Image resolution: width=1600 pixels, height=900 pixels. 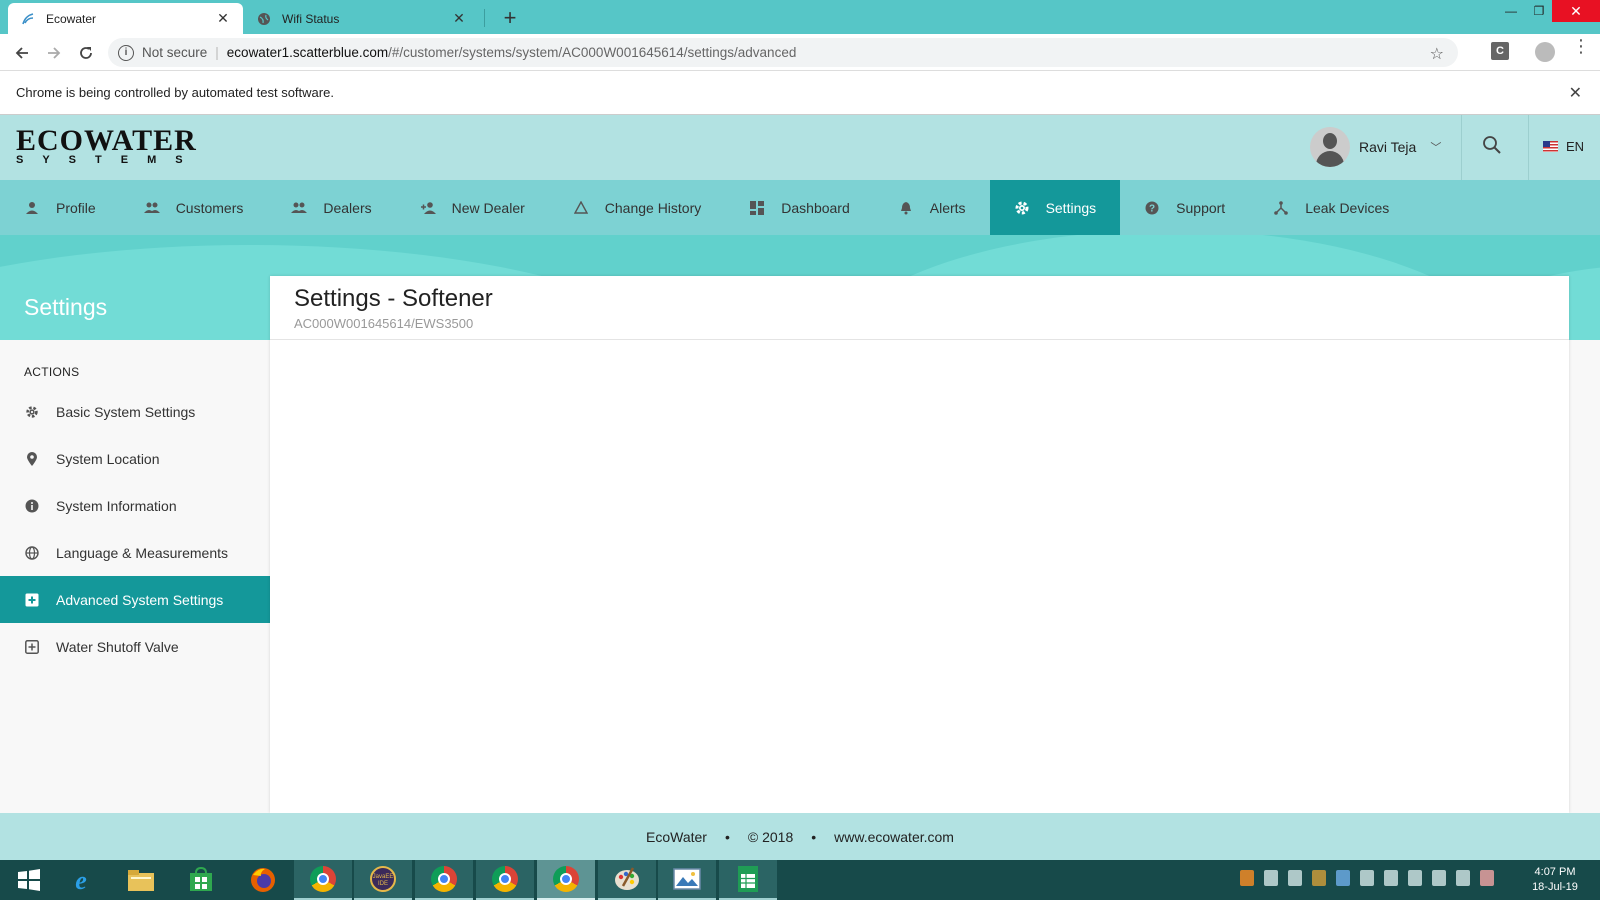 I want to click on restore-window-button: ❐, so click(x=1539, y=11).